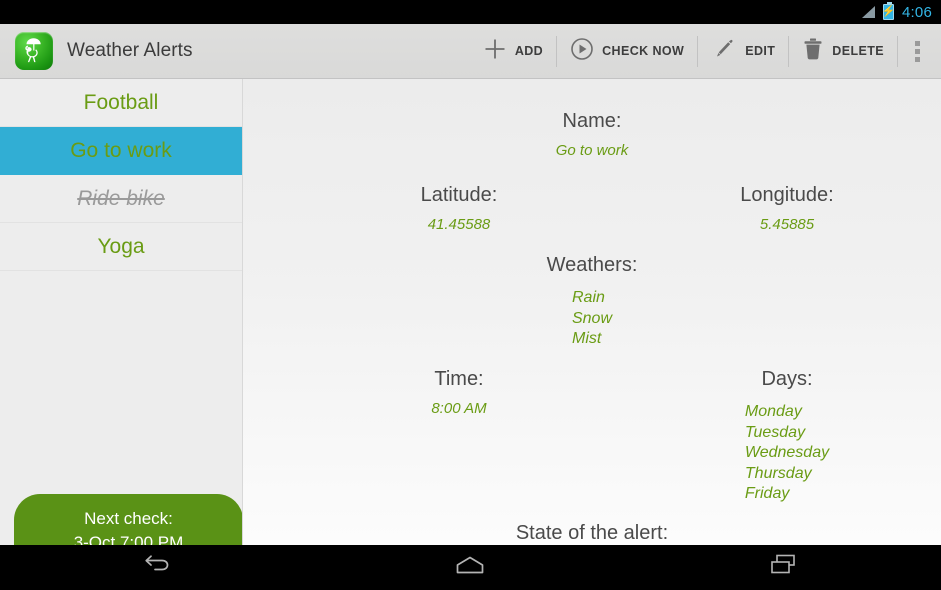 The width and height of the screenshot is (941, 590). I want to click on field-time: Time: 8:00 AM, so click(459, 392).